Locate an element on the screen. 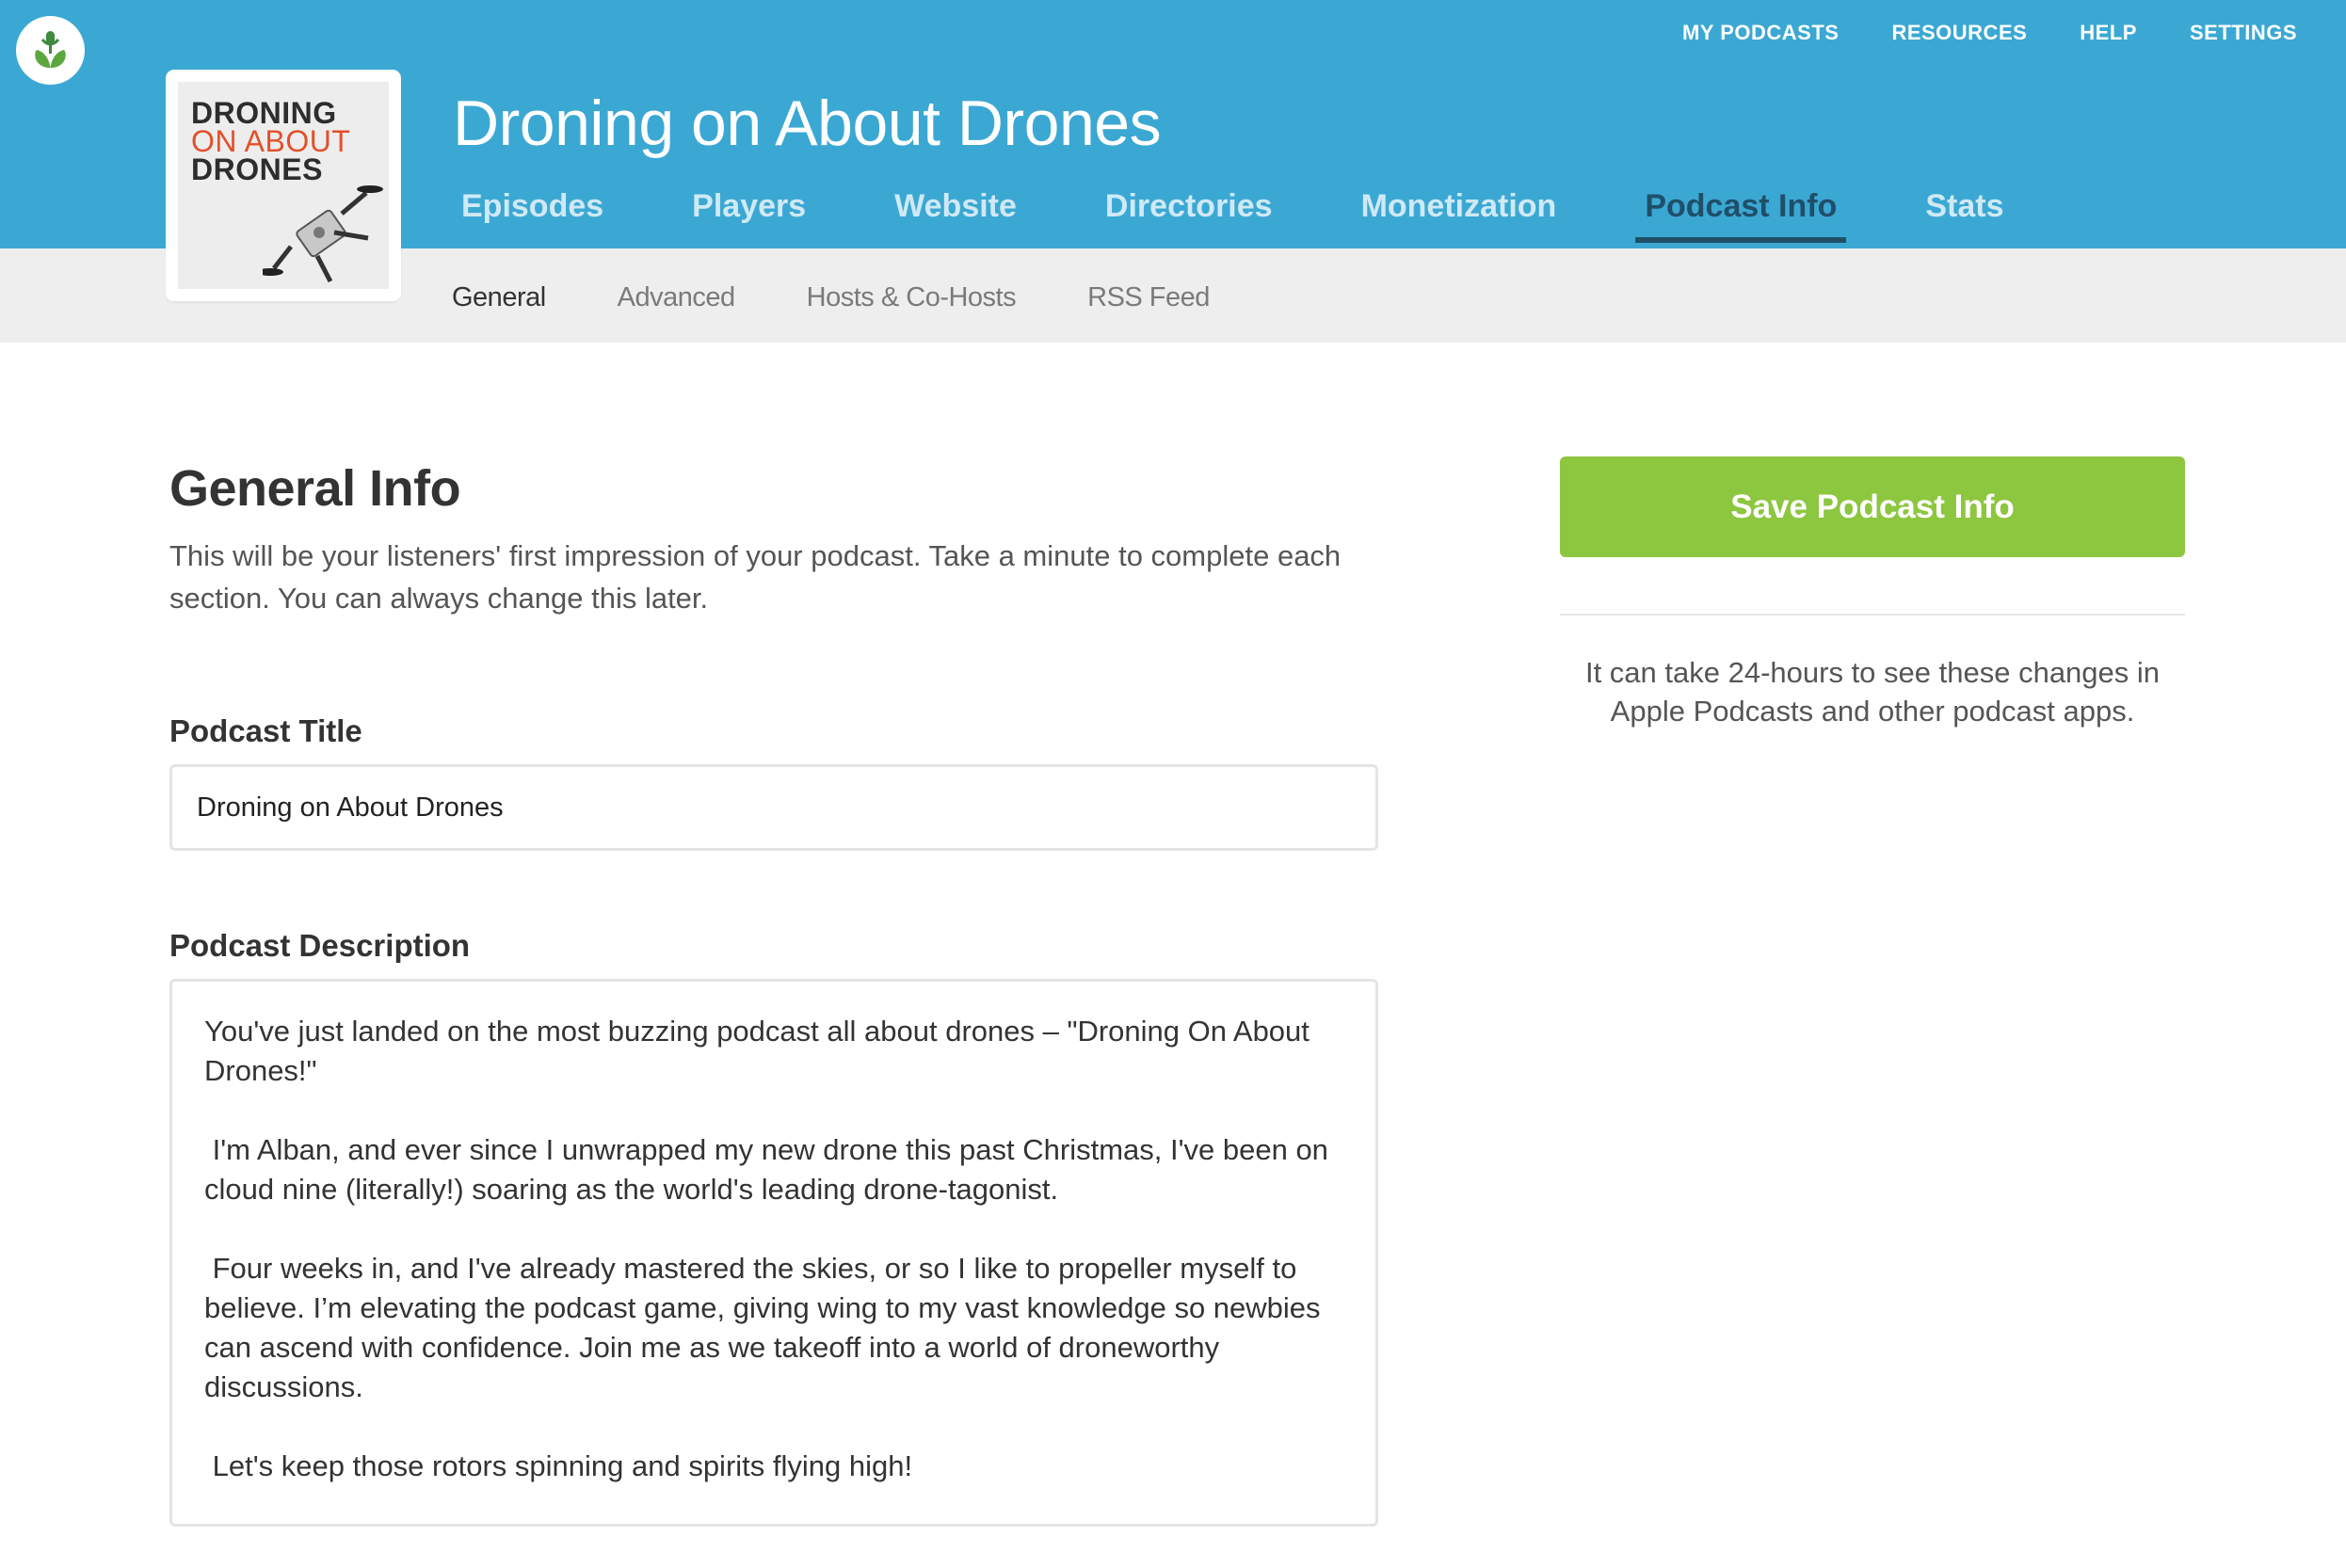  top-nav: MY PODCASTS RESOURCES HELP SETTINGS is located at coordinates (1989, 33).